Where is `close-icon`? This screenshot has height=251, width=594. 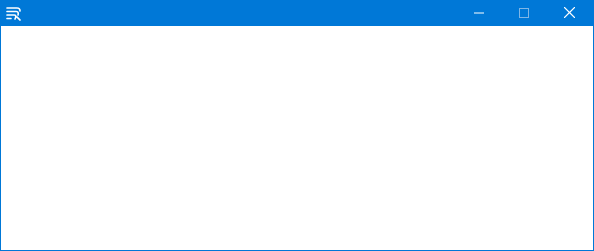 close-icon is located at coordinates (569, 14).